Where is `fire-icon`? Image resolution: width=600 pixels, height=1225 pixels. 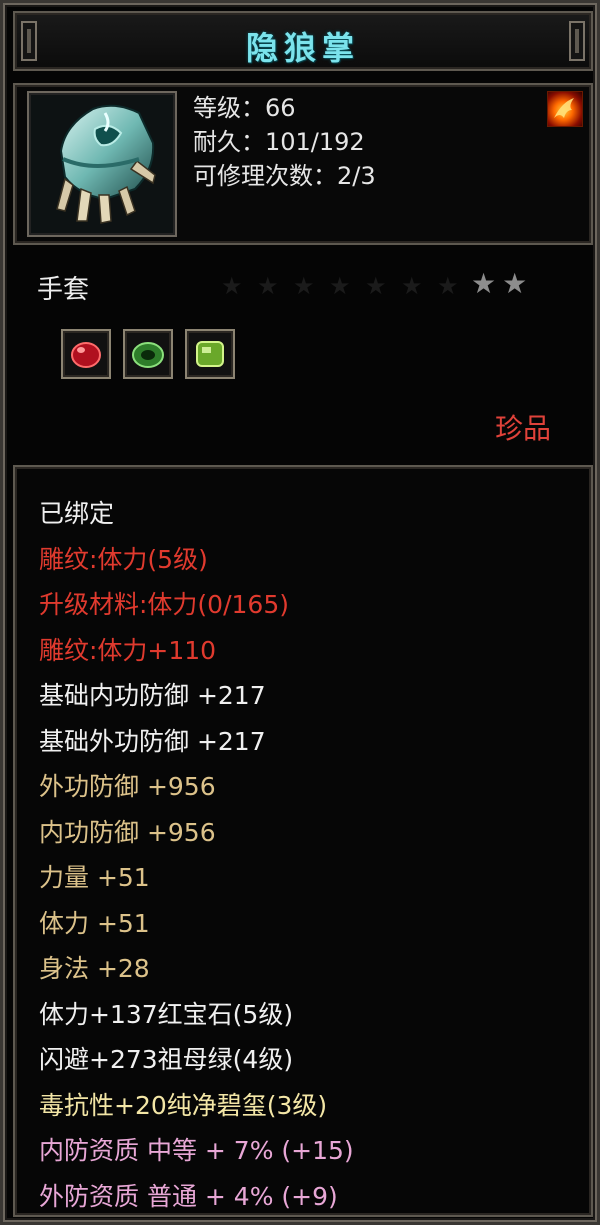
fire-icon is located at coordinates (565, 109).